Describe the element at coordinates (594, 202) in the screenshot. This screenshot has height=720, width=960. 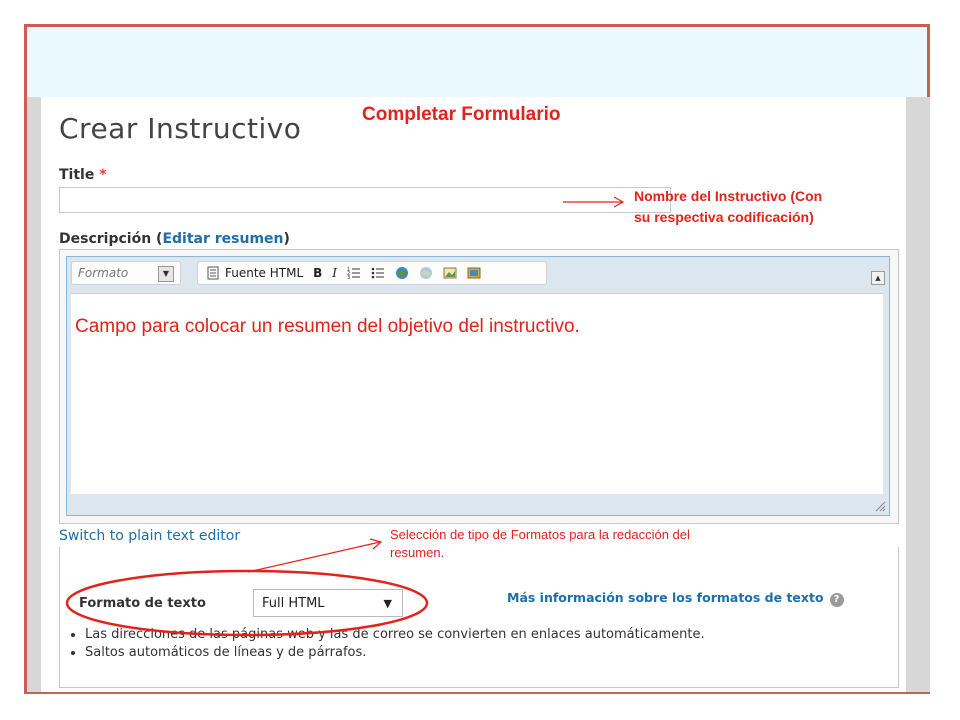
I see `title-arrow` at that location.